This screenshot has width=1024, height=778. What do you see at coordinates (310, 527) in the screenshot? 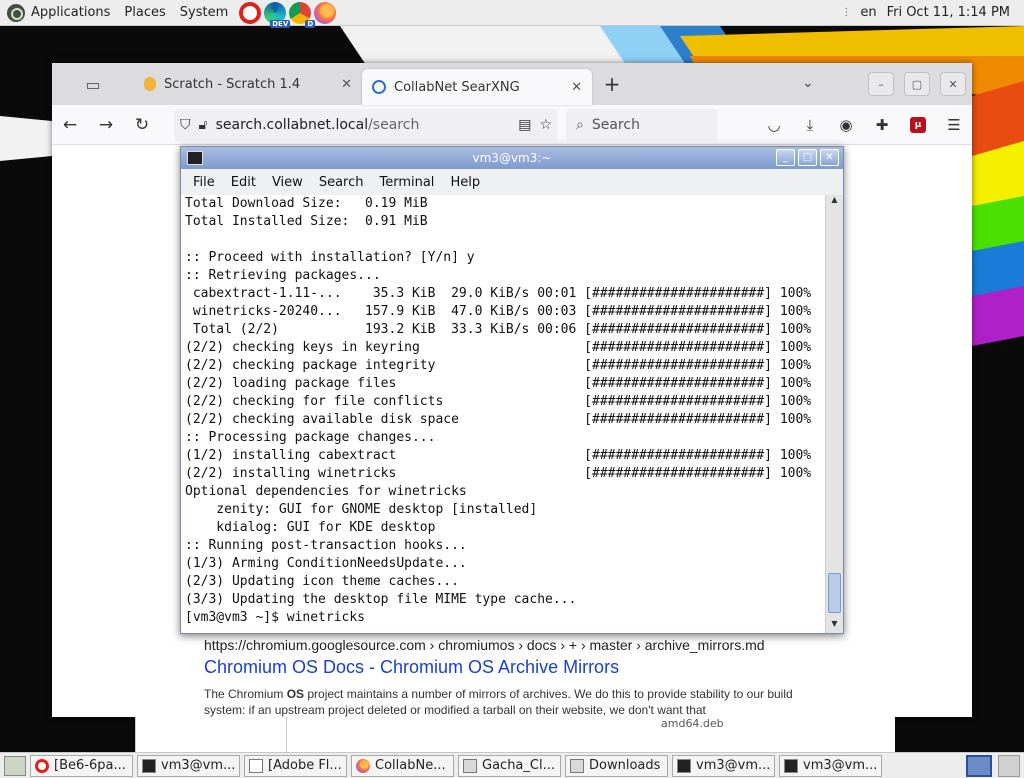
I see `terminal-line: kdialog: GUI for KDE desktop` at bounding box center [310, 527].